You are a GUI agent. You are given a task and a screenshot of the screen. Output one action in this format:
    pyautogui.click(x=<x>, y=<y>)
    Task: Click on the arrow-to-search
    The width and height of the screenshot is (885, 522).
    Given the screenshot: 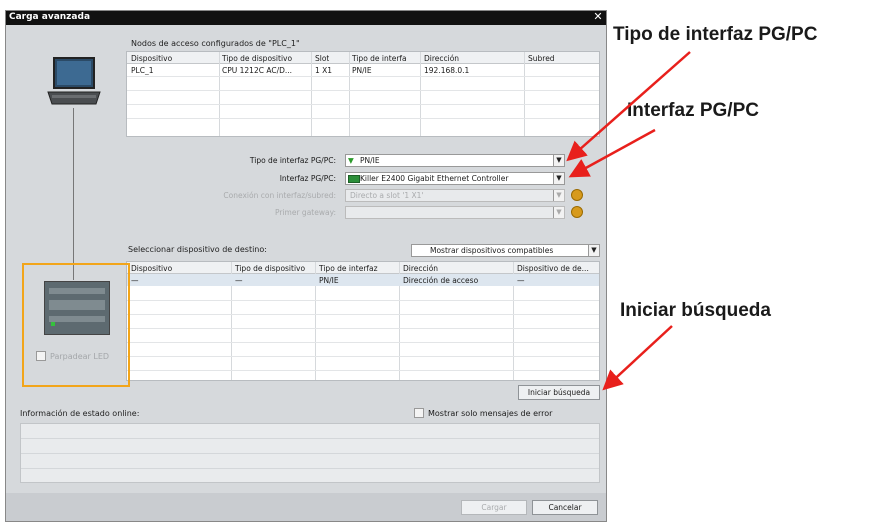 What is the action you would take?
    pyautogui.click(x=637, y=358)
    